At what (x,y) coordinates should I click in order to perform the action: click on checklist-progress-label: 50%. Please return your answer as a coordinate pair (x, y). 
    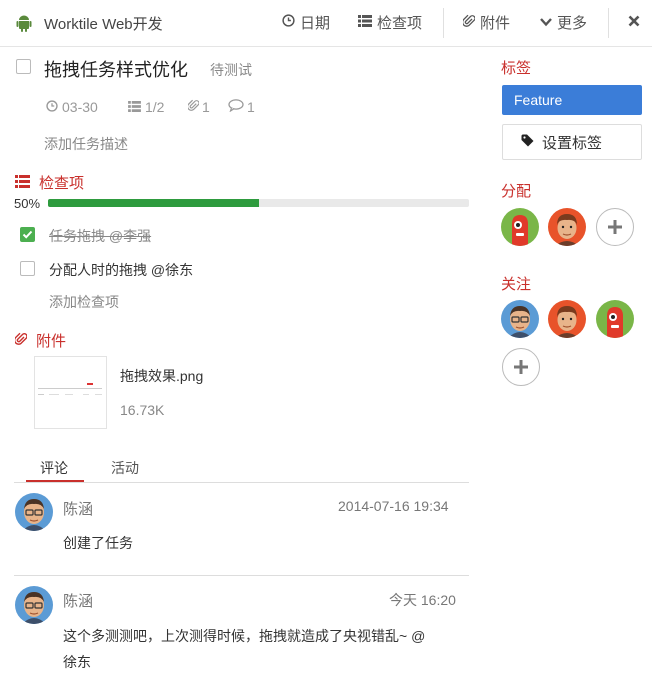
    Looking at the image, I should click on (27, 203).